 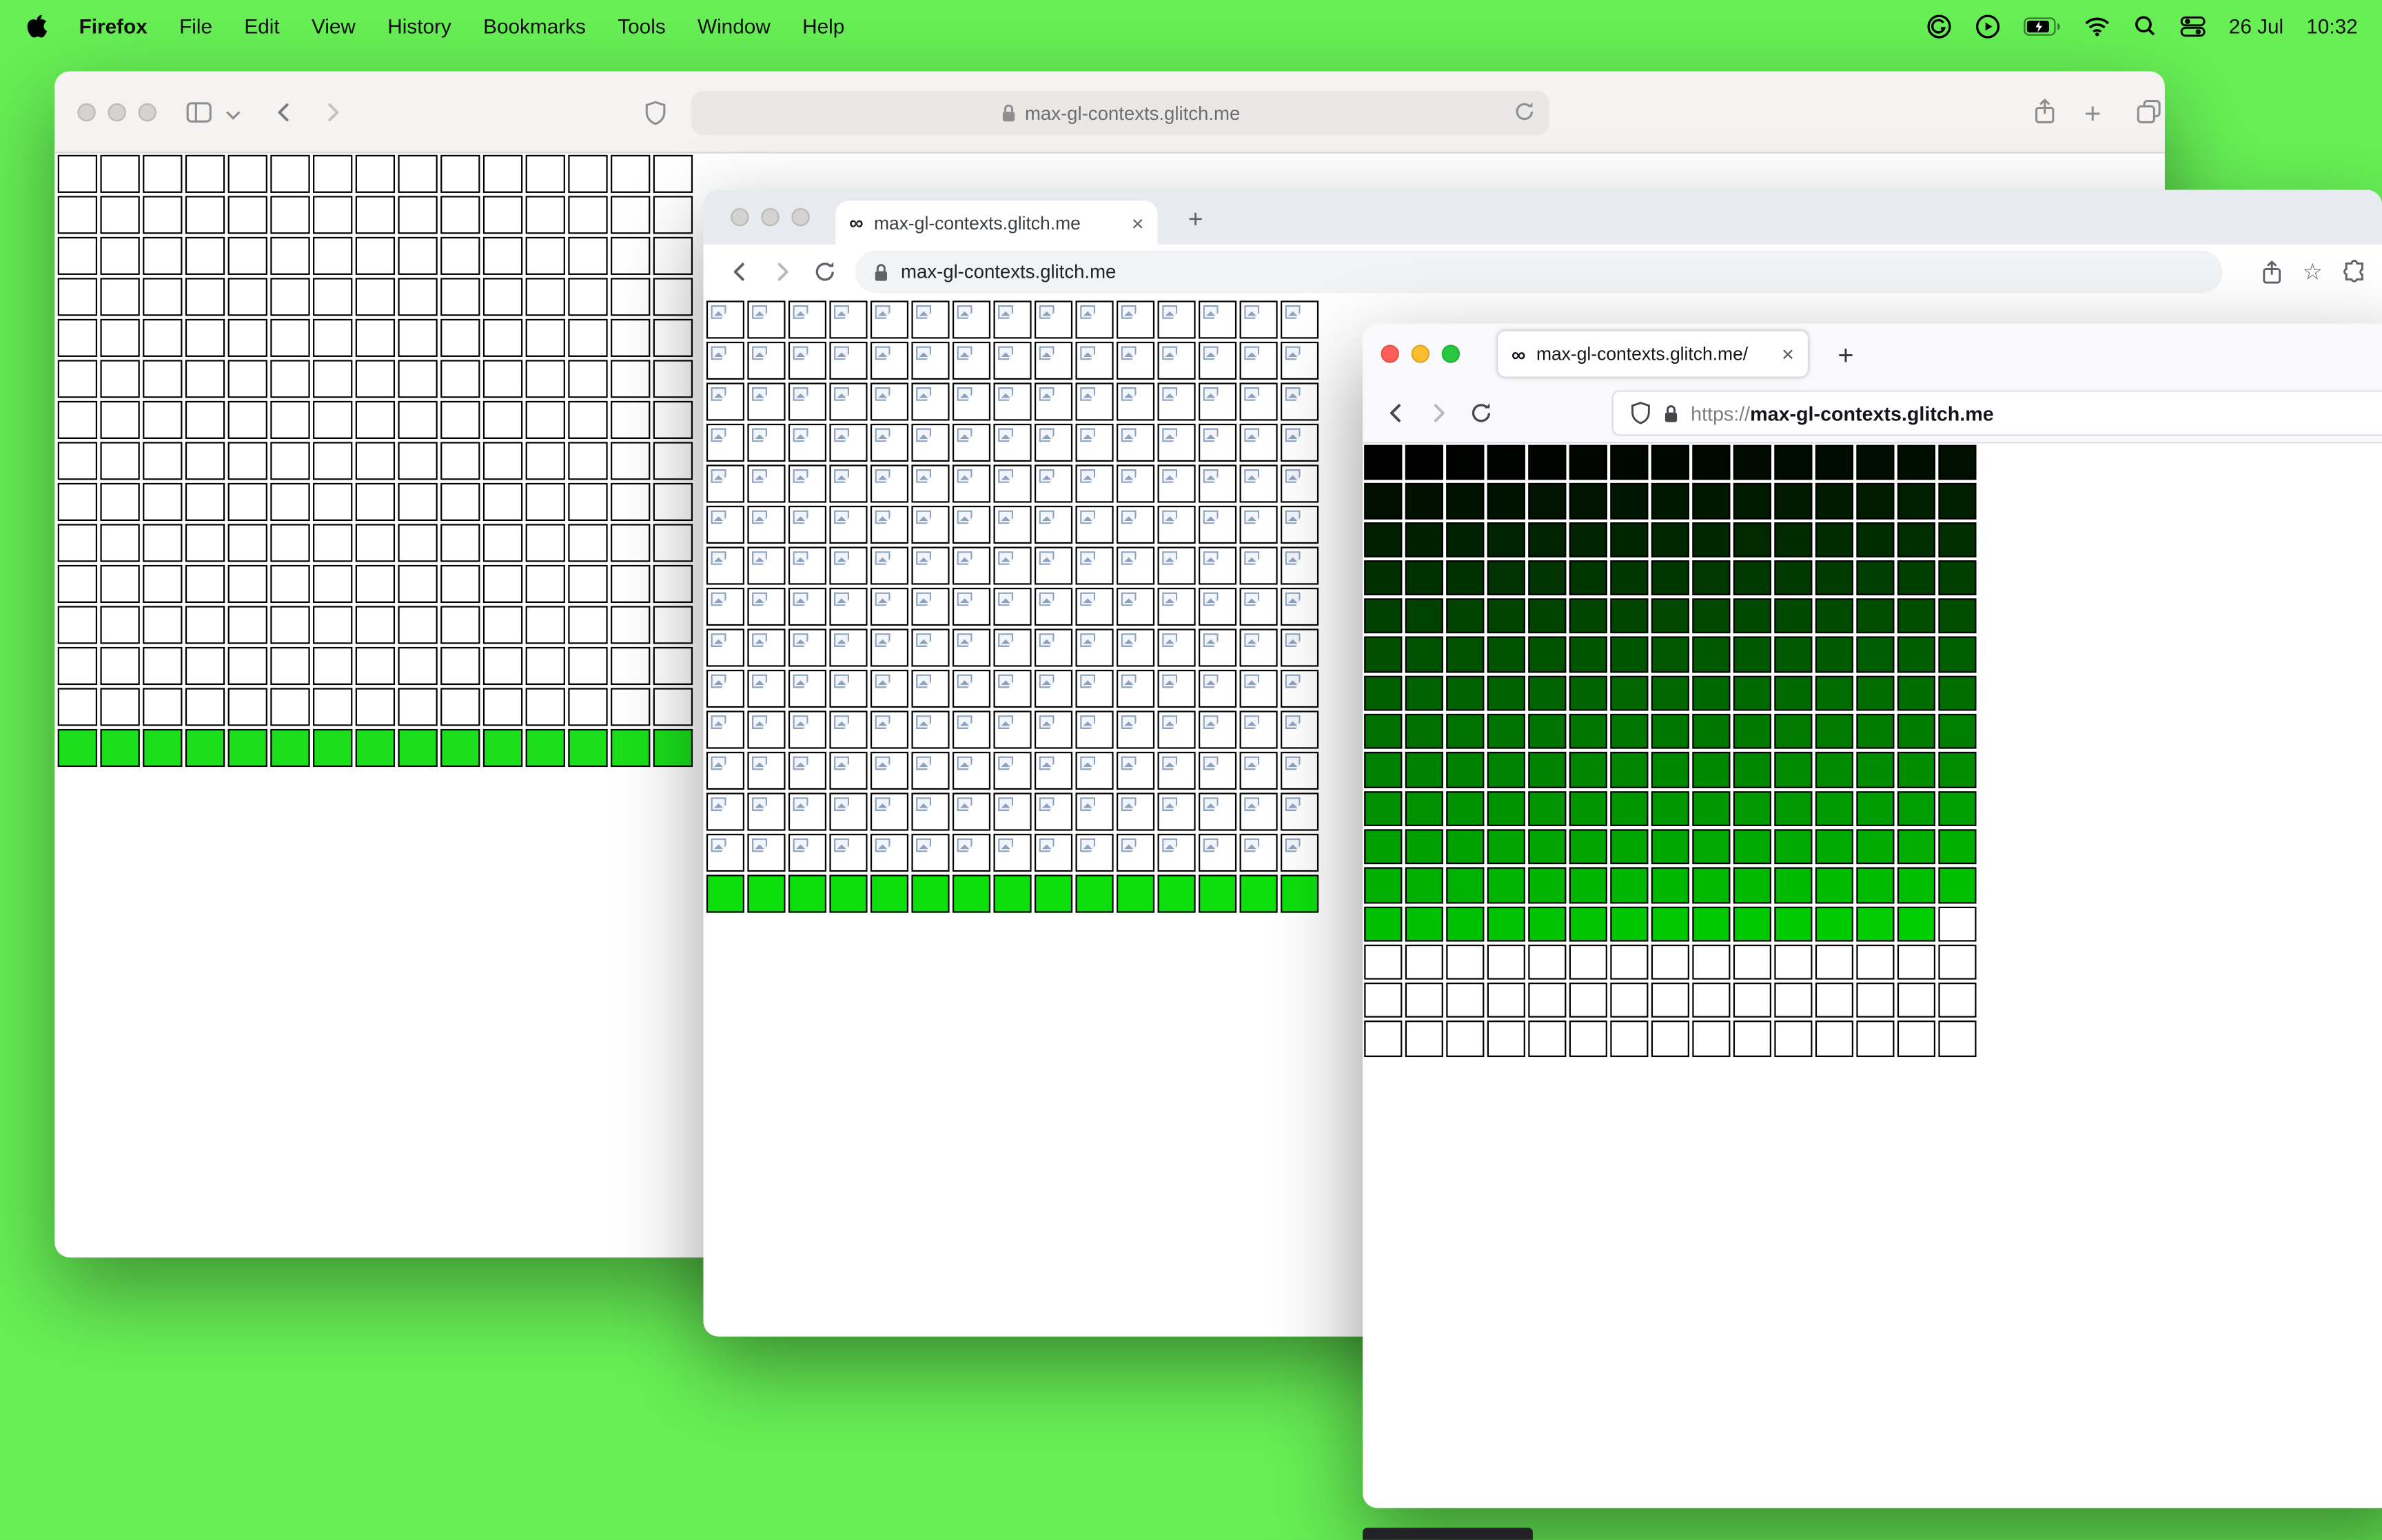 I want to click on menu-window: Window, so click(x=734, y=25).